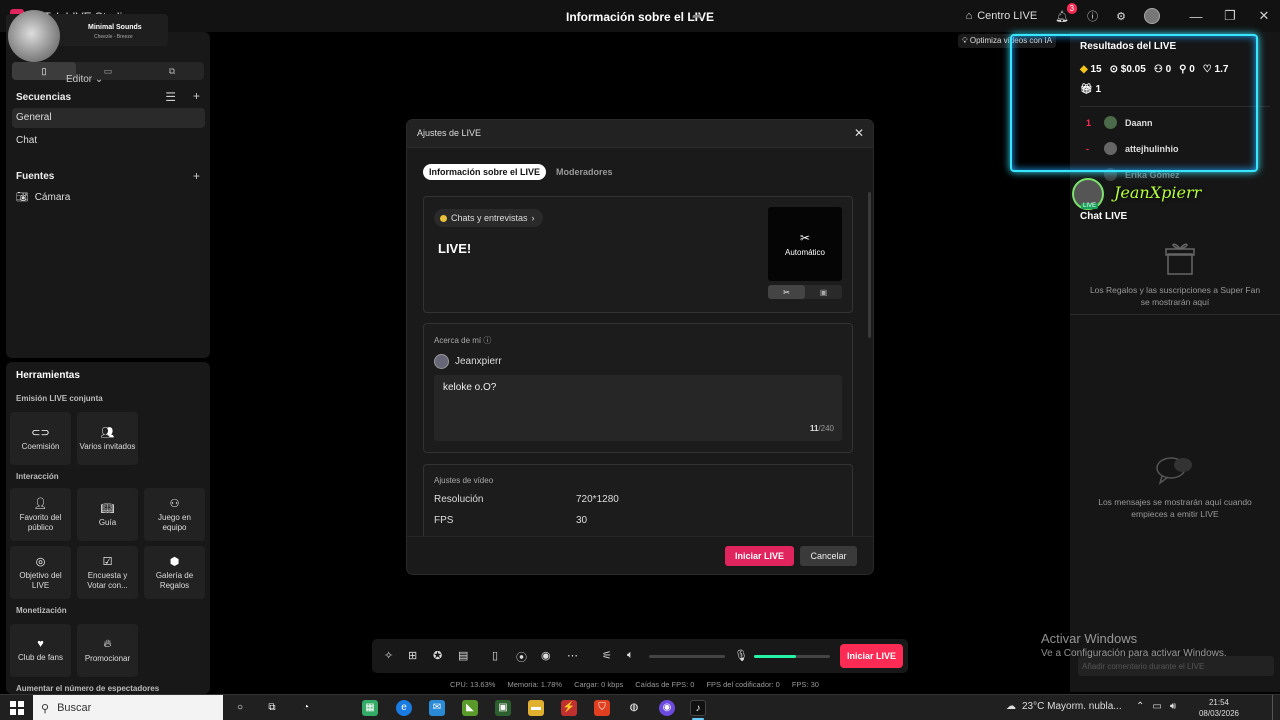  I want to click on tool-multi-guest: 👥︎ Varios invitados, so click(107, 438).